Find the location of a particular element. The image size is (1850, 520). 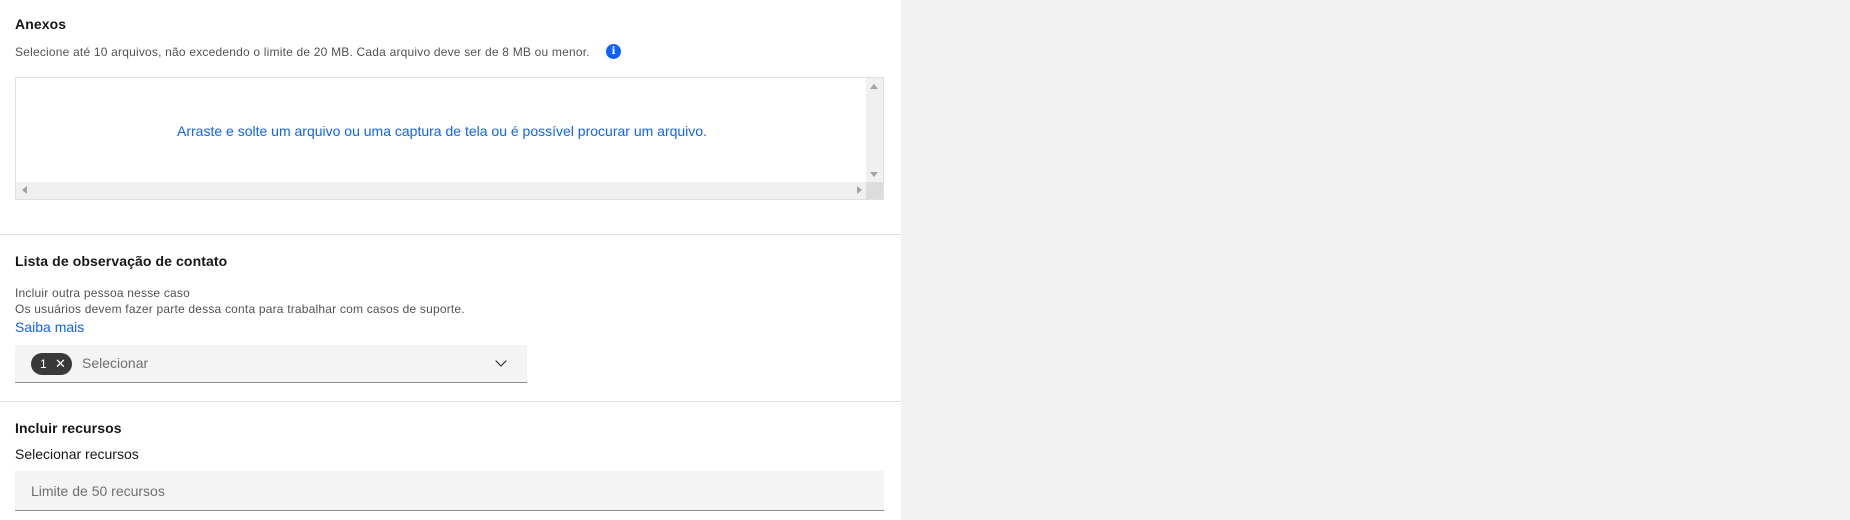

scrollbar-corner is located at coordinates (874, 190).